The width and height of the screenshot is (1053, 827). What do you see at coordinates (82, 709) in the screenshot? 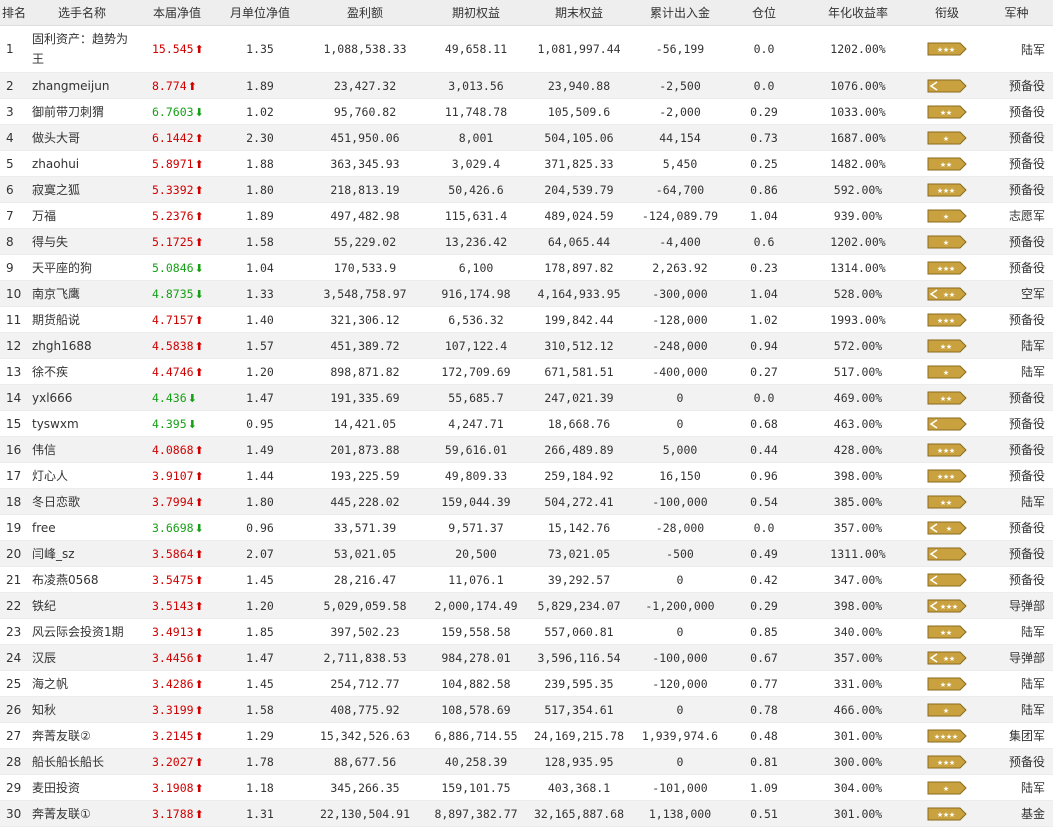
I see `player-name-link: 知秋` at bounding box center [82, 709].